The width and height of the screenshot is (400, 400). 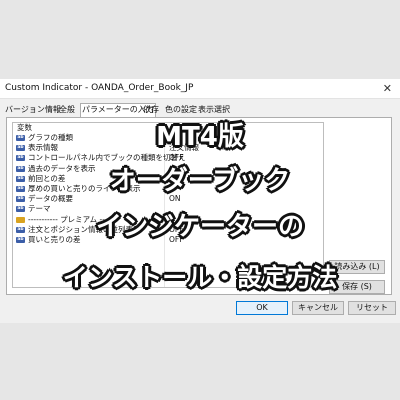 I want to click on tab-version-info: バージョン情報, so click(x=33, y=110).